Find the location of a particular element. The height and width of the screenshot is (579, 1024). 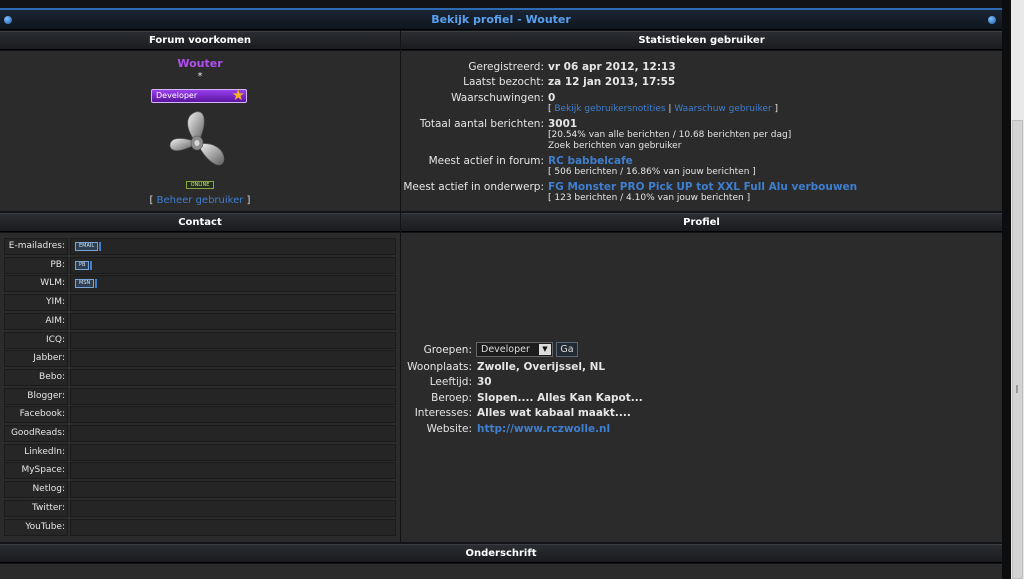

most-active-forum-link: RC babbelcafe is located at coordinates (590, 161).